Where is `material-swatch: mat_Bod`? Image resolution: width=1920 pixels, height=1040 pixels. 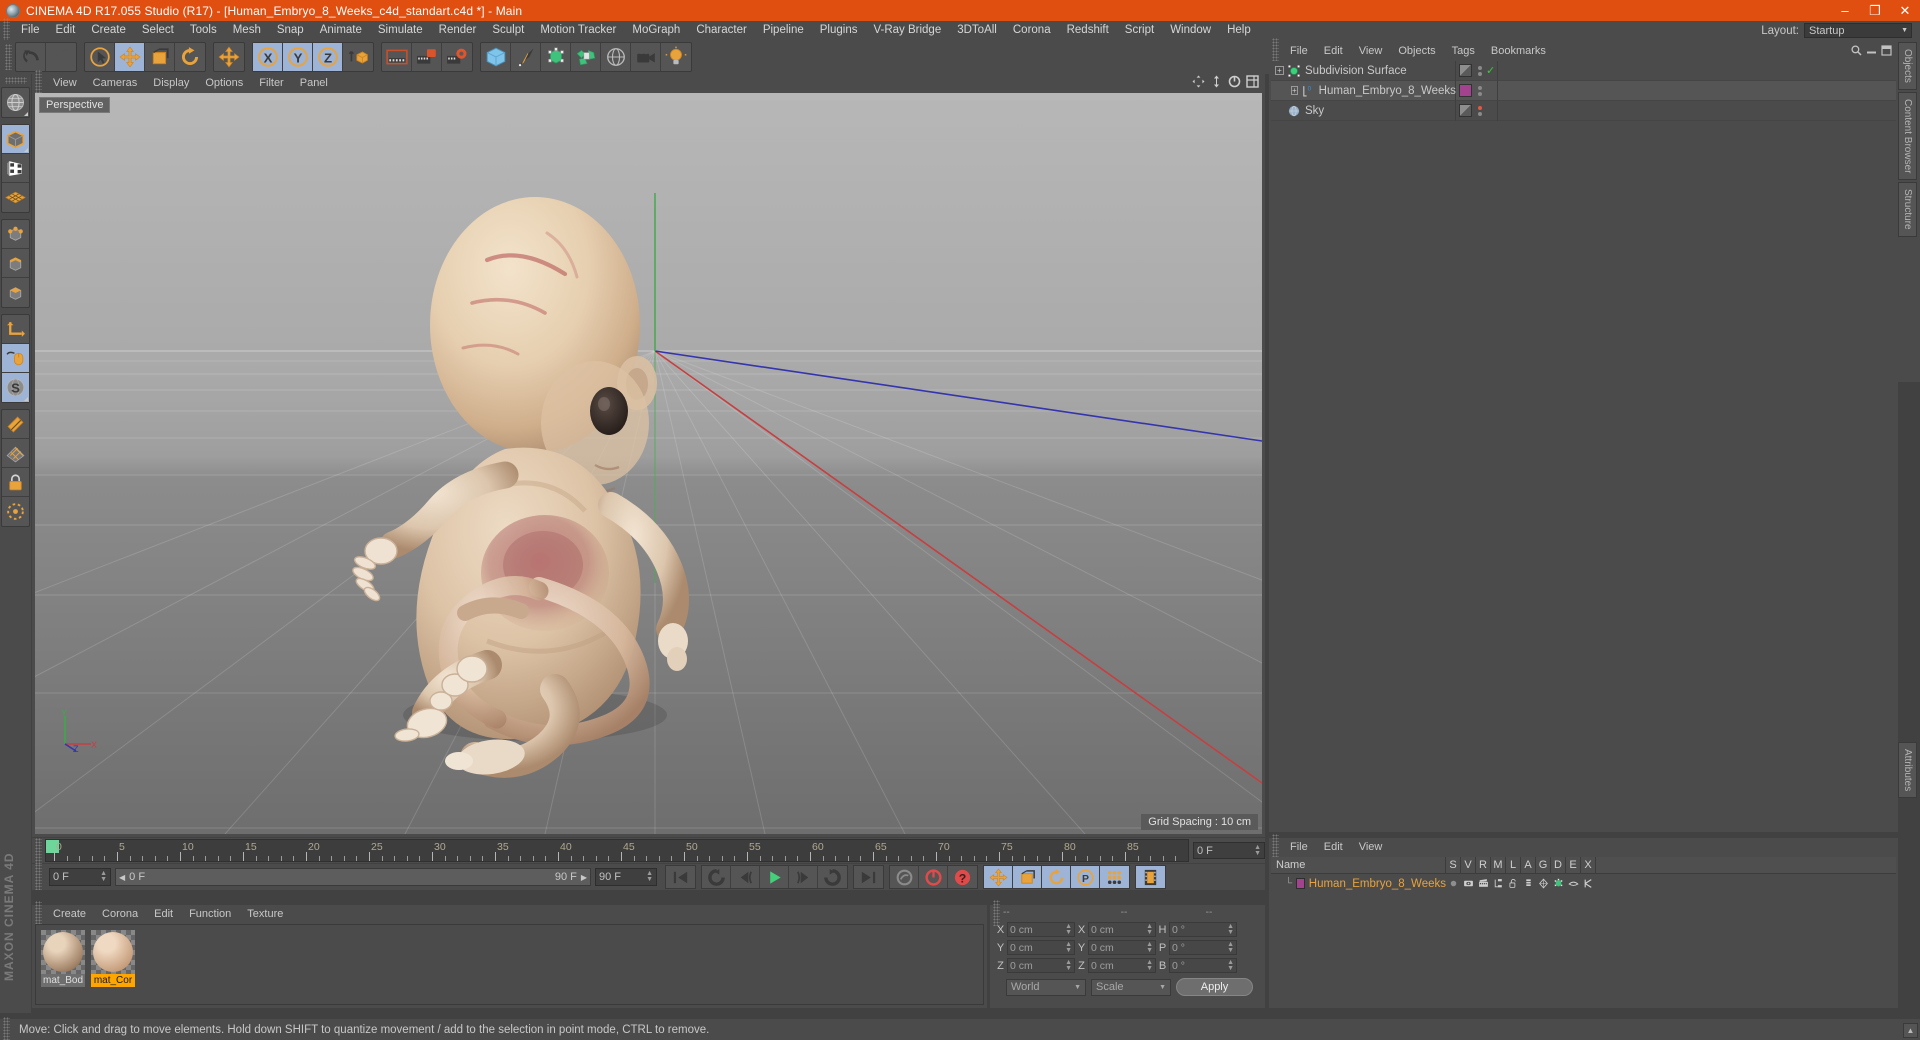 material-swatch: mat_Bod is located at coordinates (63, 964).